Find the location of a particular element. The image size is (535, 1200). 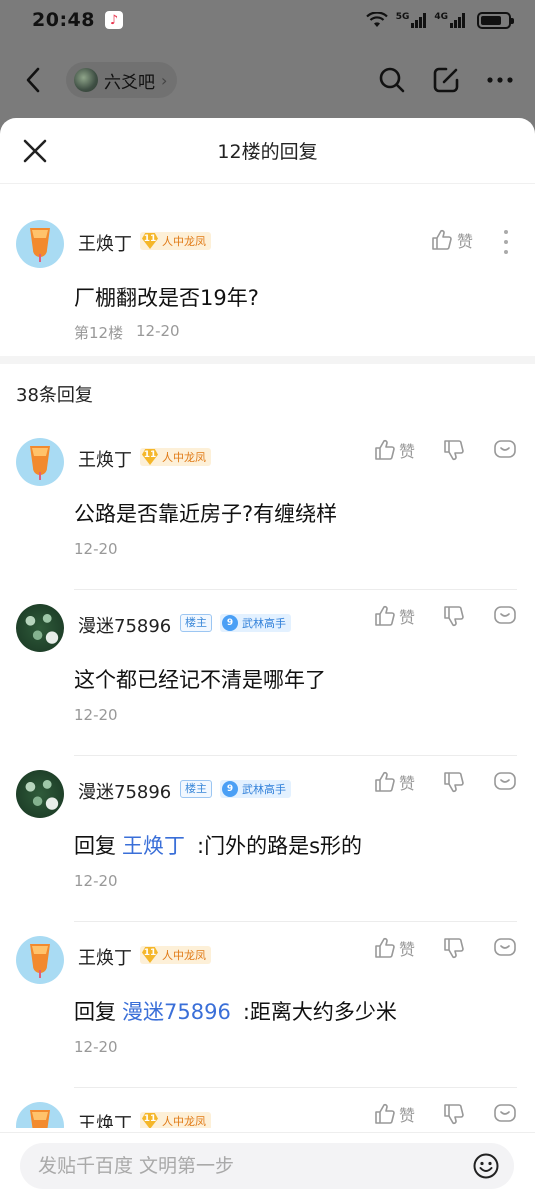

status-time: 20:48 is located at coordinates (63, 20).